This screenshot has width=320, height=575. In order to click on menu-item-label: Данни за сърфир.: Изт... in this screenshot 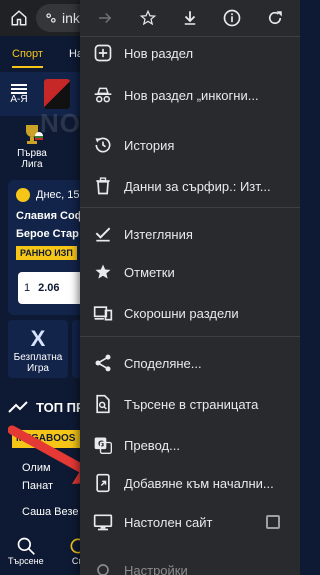, I will do `click(197, 186)`.